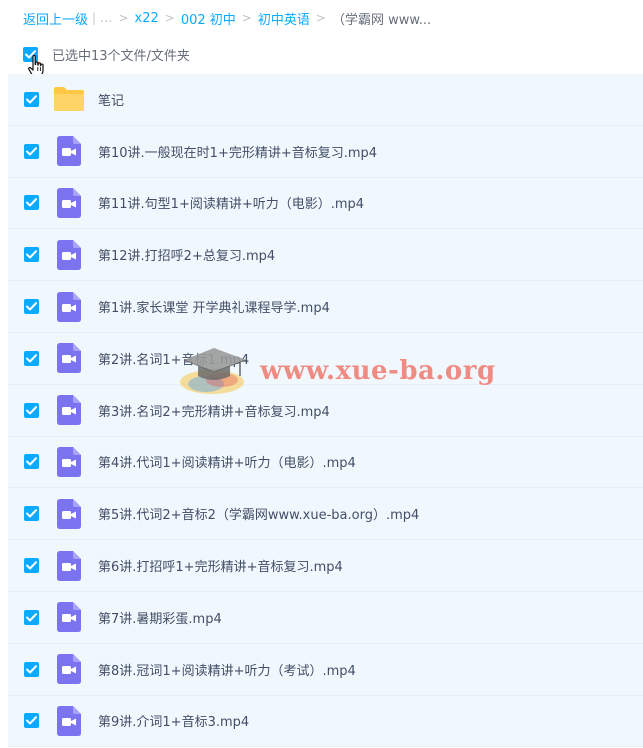 This screenshot has width=643, height=748. Describe the element at coordinates (325, 617) in the screenshot. I see `file-row: 第7讲.暑期彩蛋.mp4` at that location.